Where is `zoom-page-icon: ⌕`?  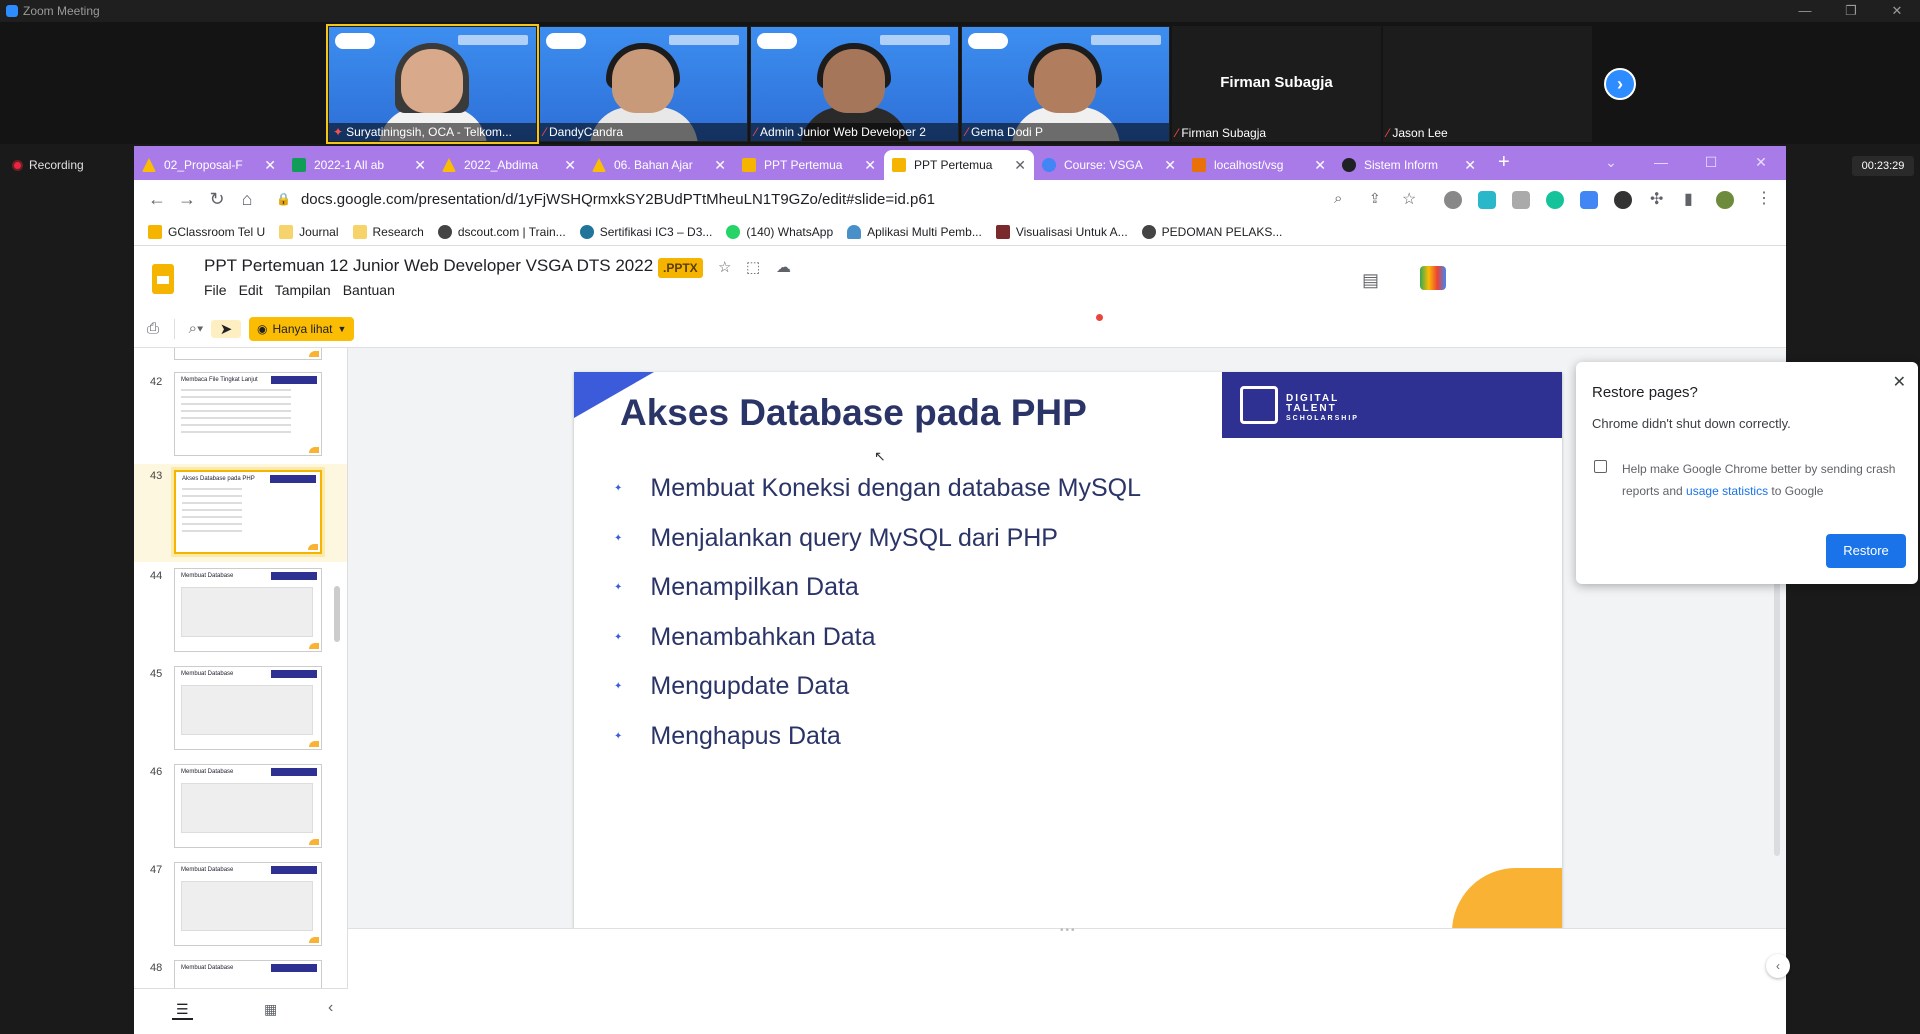 zoom-page-icon: ⌕ is located at coordinates (1338, 198).